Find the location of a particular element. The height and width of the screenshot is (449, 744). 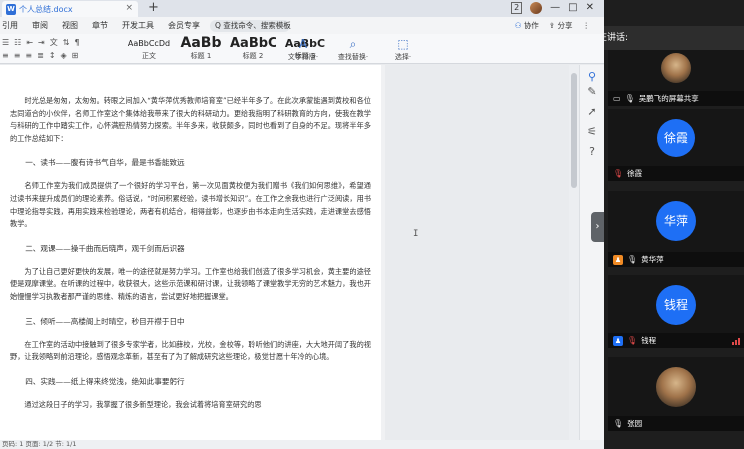

participant-name: 张园 is located at coordinates (635, 423).